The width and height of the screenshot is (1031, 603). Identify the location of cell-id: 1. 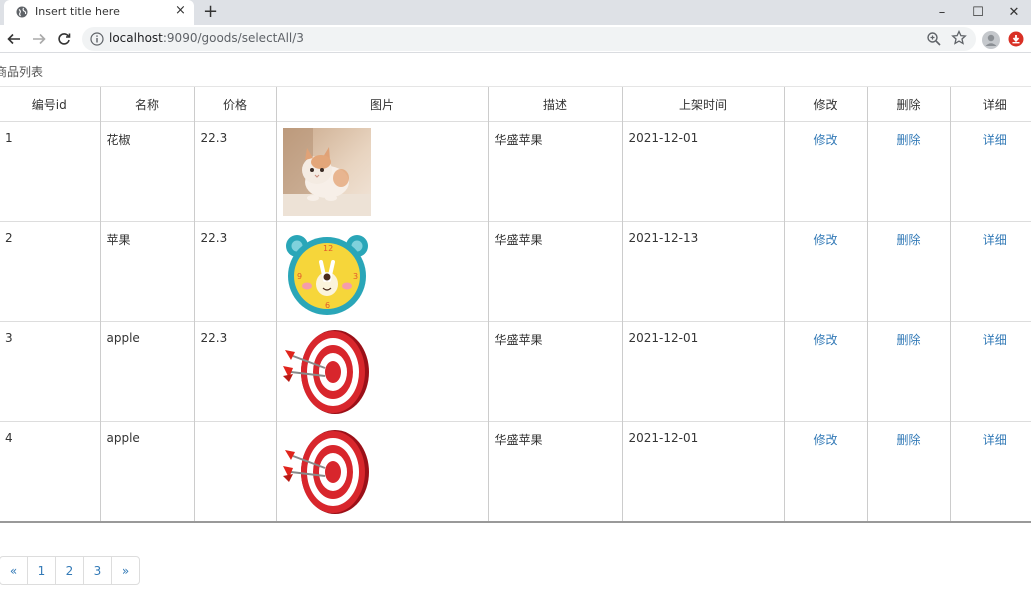
(50, 171).